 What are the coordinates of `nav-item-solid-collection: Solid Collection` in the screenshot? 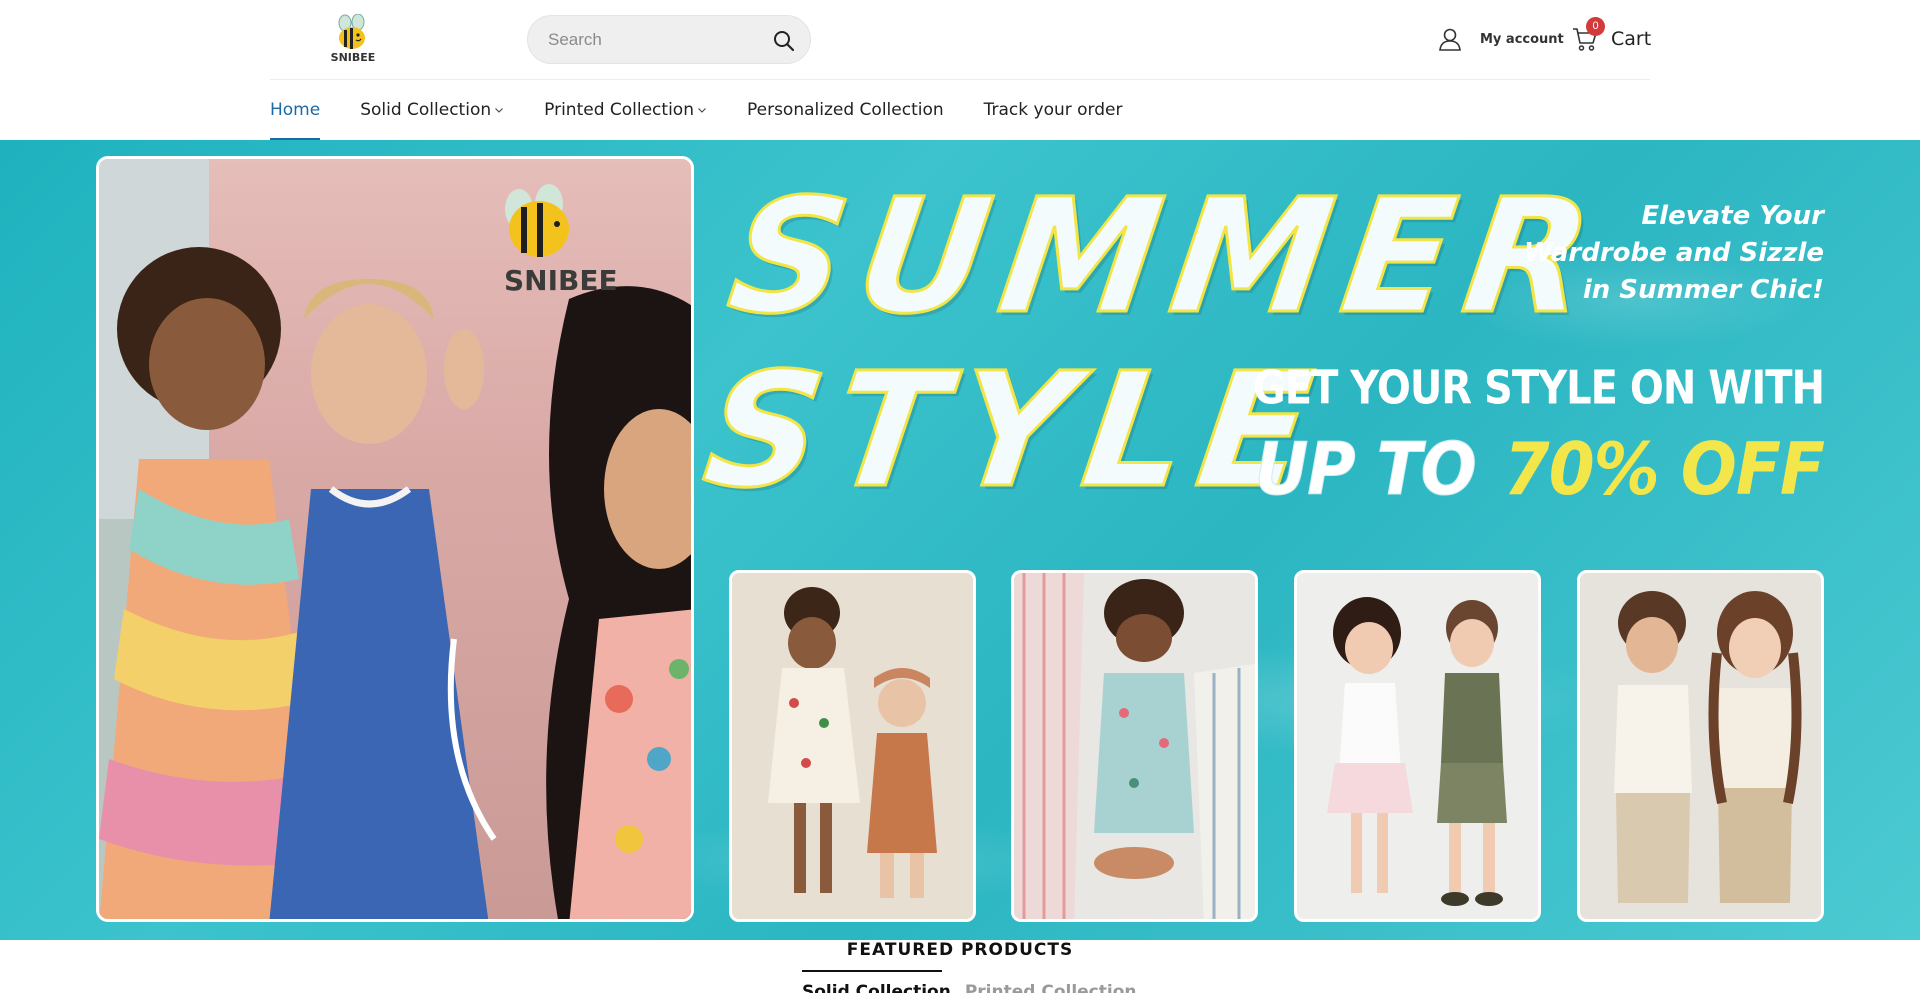 It's located at (432, 110).